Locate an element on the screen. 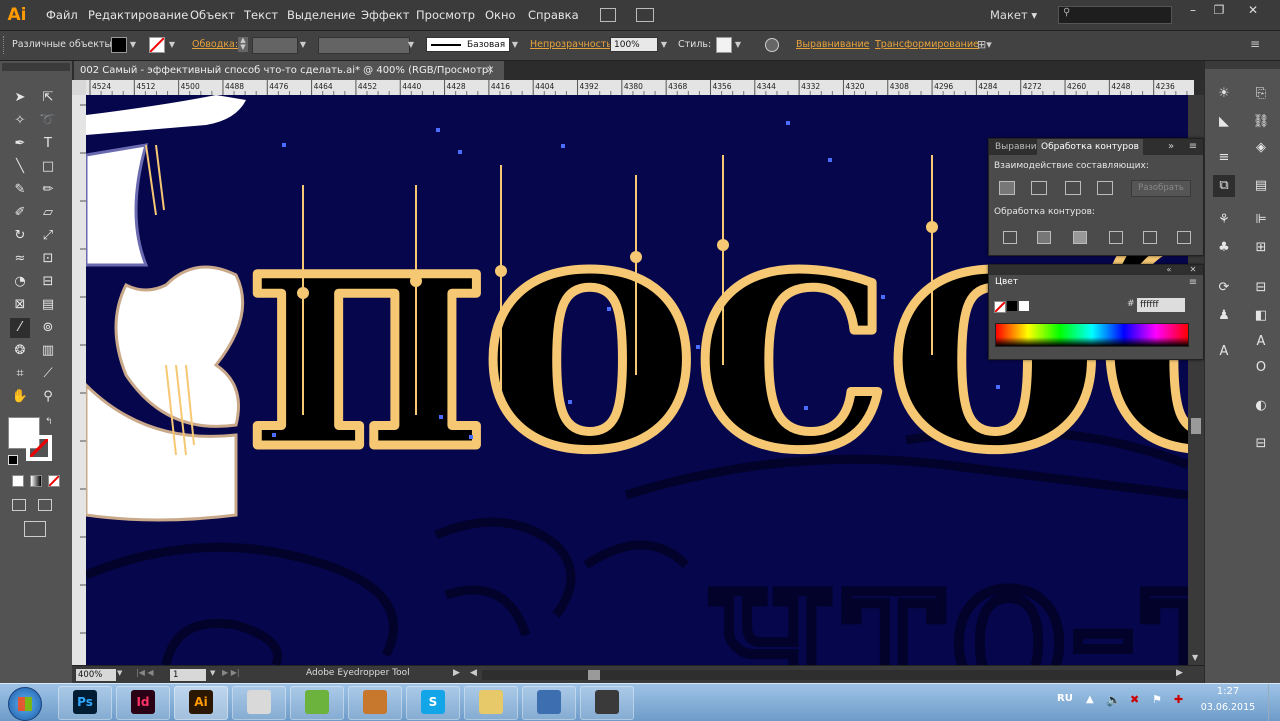 The width and height of the screenshot is (1280, 721). hex-color-field: ffffff is located at coordinates (1161, 305).